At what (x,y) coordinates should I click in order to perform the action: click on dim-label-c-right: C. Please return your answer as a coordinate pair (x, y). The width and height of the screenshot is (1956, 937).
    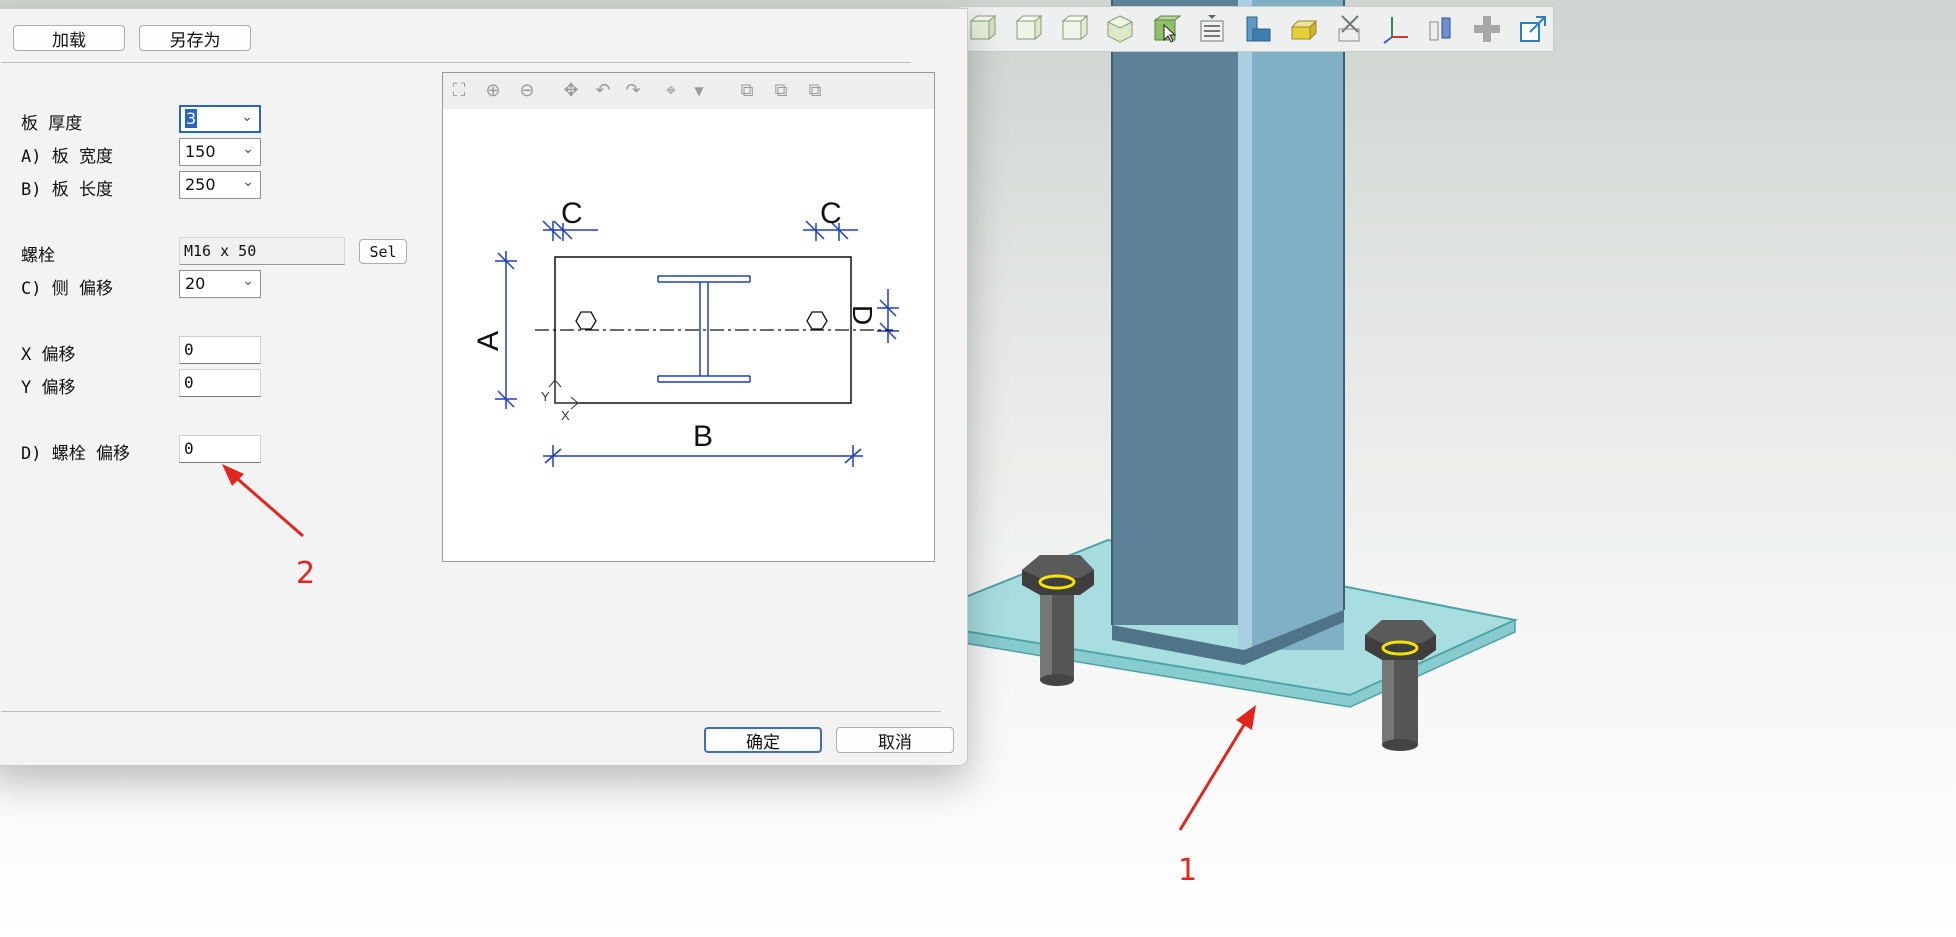
    Looking at the image, I should click on (831, 213).